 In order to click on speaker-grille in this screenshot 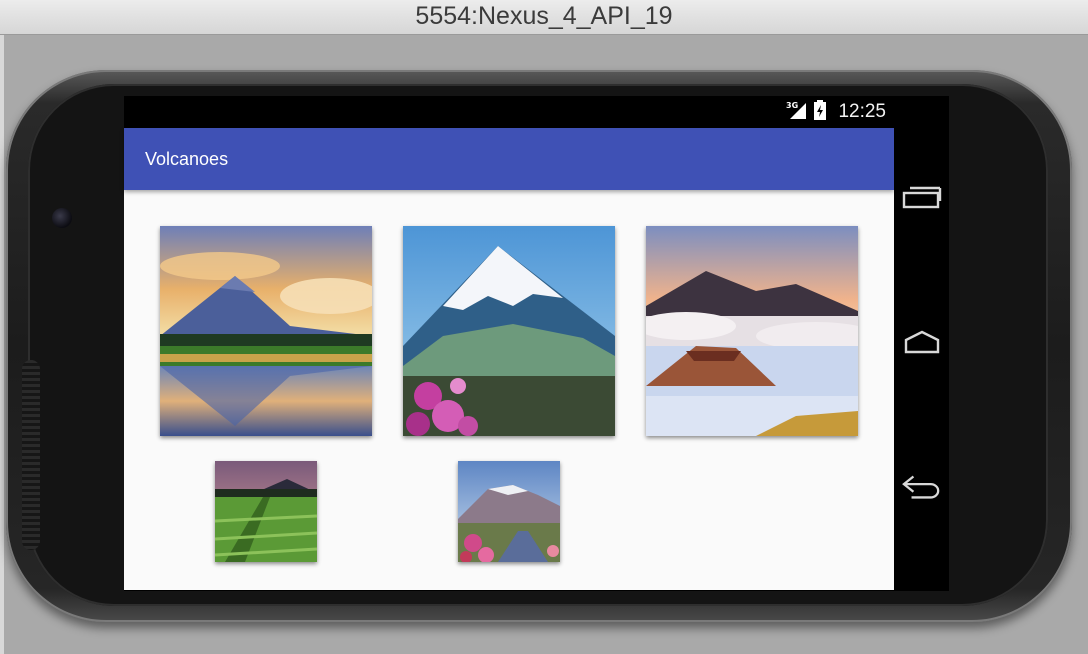, I will do `click(31, 455)`.